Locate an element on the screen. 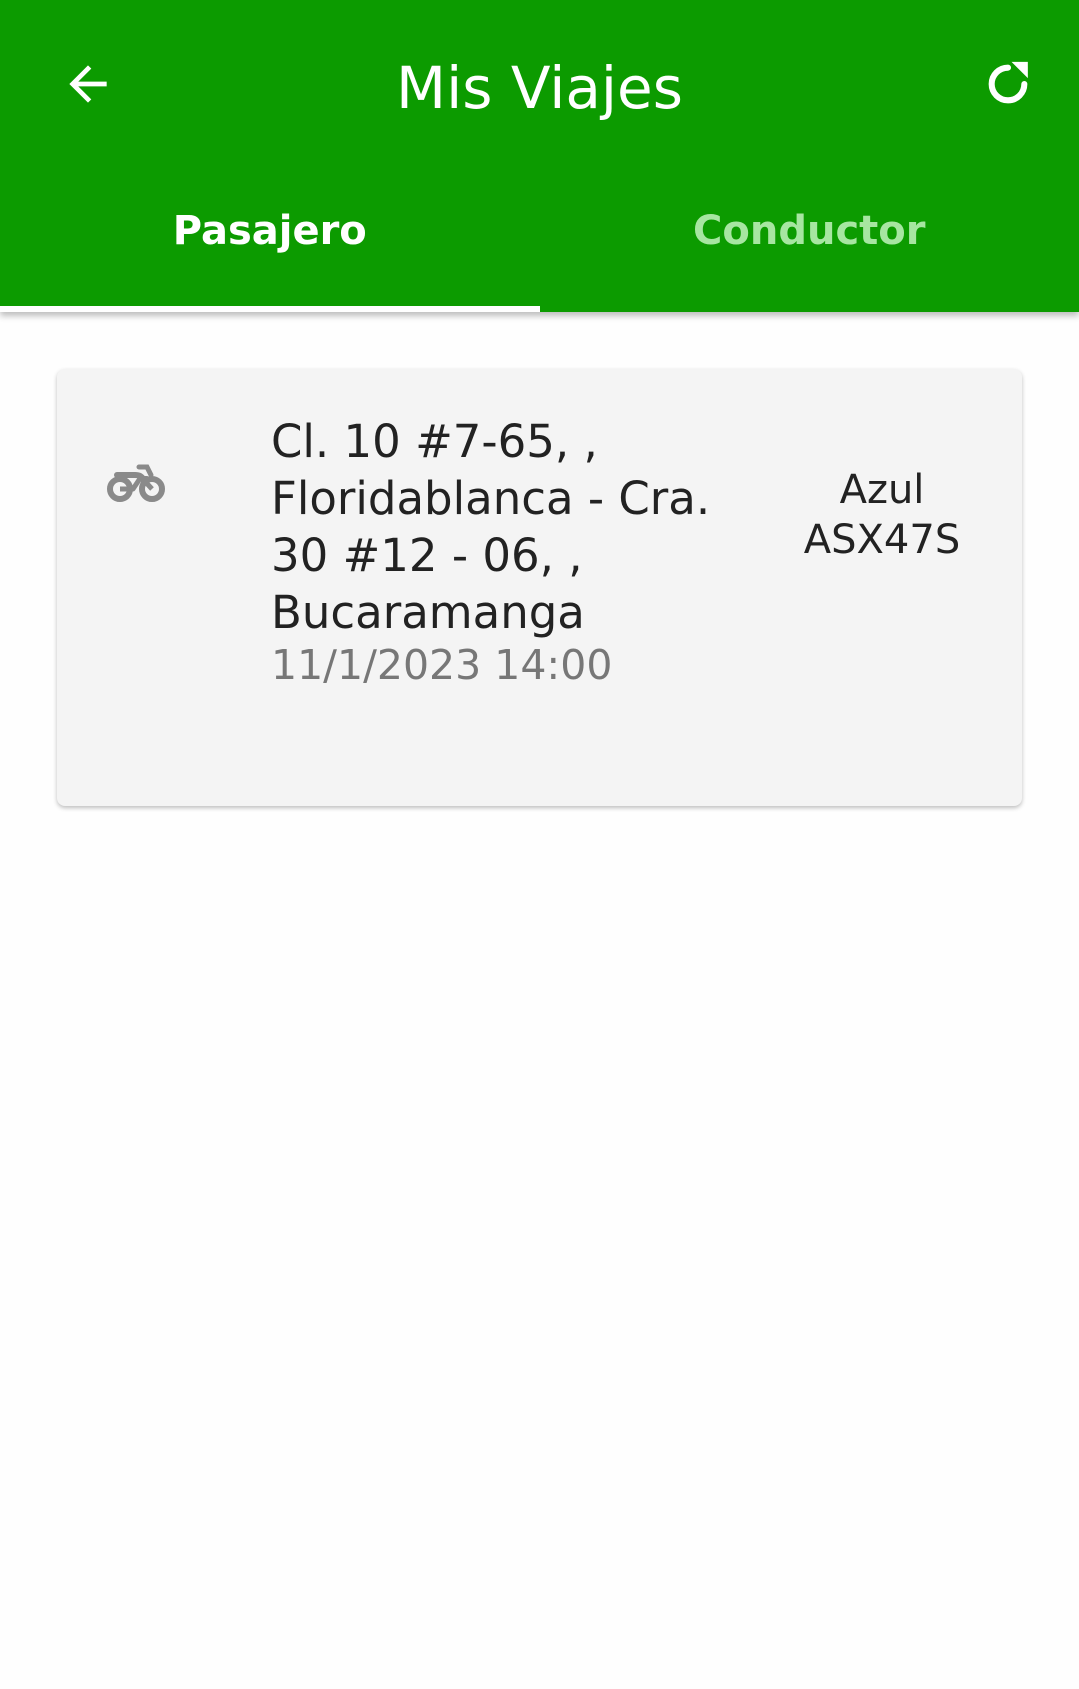 The image size is (1079, 1689). vehicle-info: Azul ASX47S is located at coordinates (882, 515).